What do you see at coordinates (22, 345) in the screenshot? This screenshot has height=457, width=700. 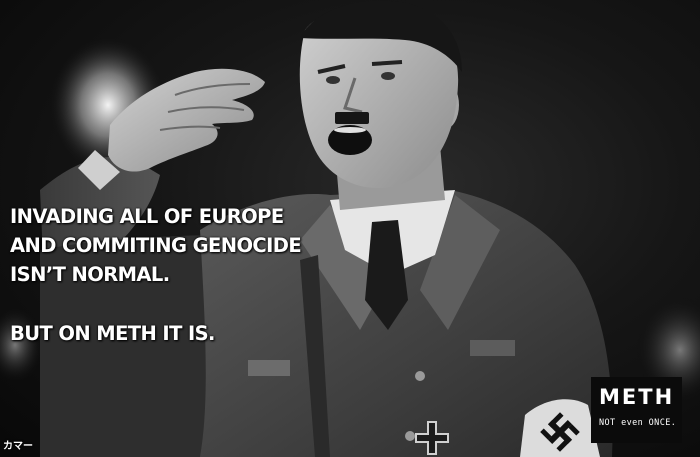 I see `background-light-glow` at bounding box center [22, 345].